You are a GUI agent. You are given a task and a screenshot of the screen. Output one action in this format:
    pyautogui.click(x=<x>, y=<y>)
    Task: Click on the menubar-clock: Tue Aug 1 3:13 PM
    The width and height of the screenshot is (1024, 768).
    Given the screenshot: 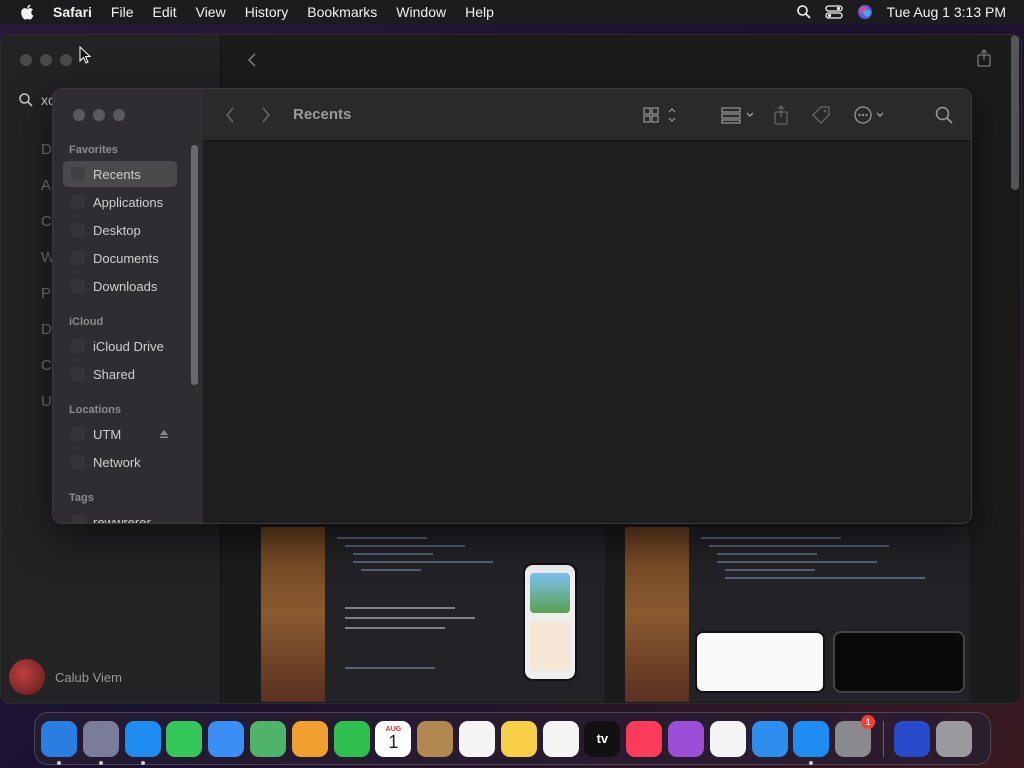 What is the action you would take?
    pyautogui.click(x=946, y=12)
    